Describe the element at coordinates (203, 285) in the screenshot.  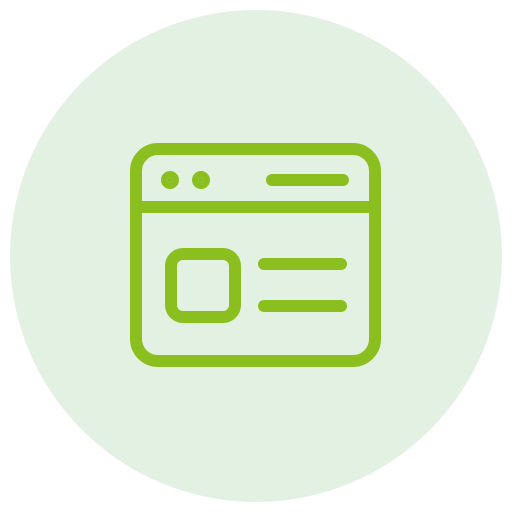
I see `image-placeholder-square` at that location.